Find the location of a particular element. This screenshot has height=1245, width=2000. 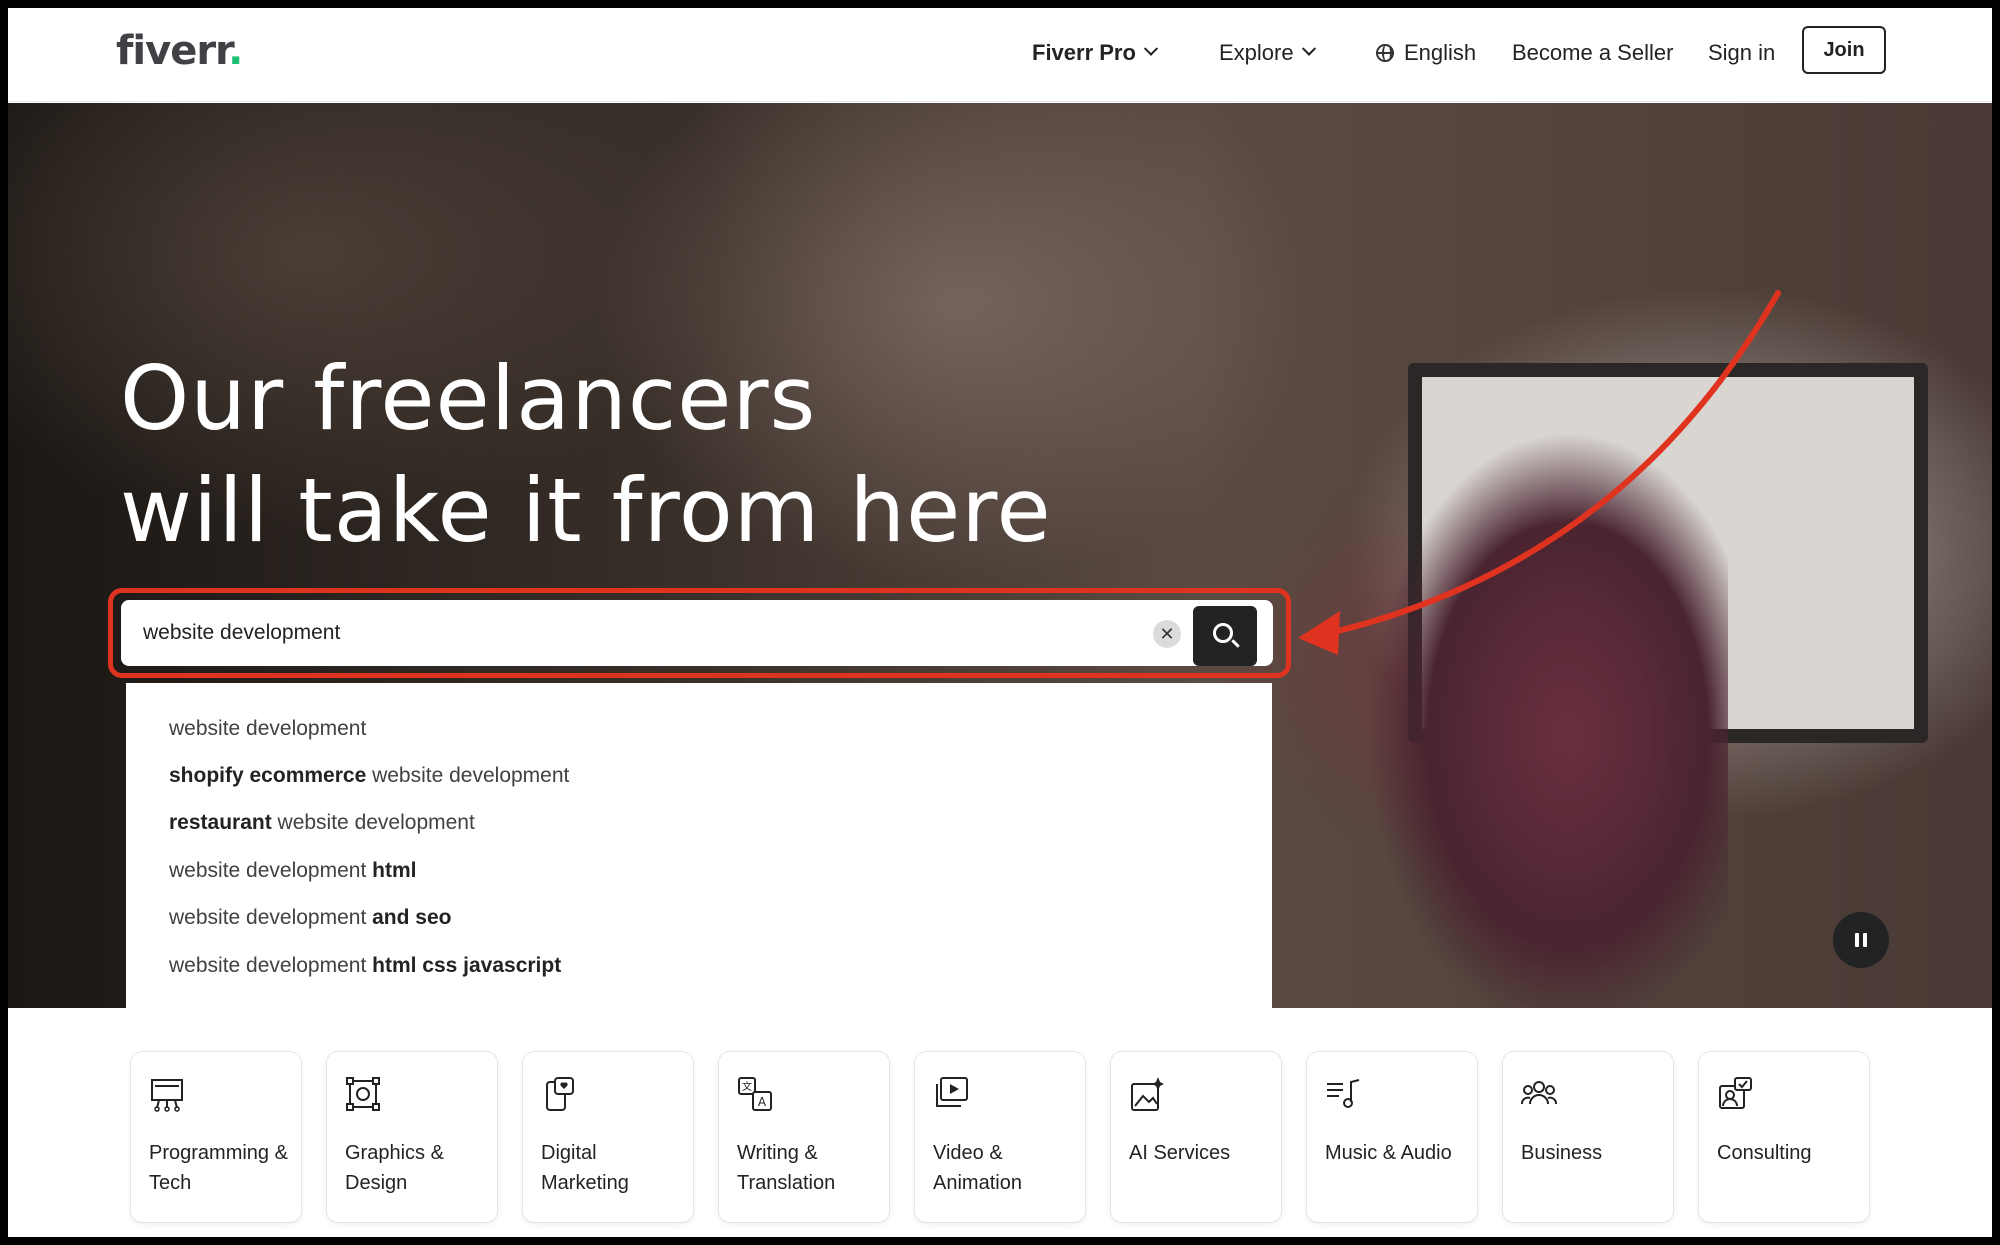

consulting-icon is located at coordinates (1735, 1093).